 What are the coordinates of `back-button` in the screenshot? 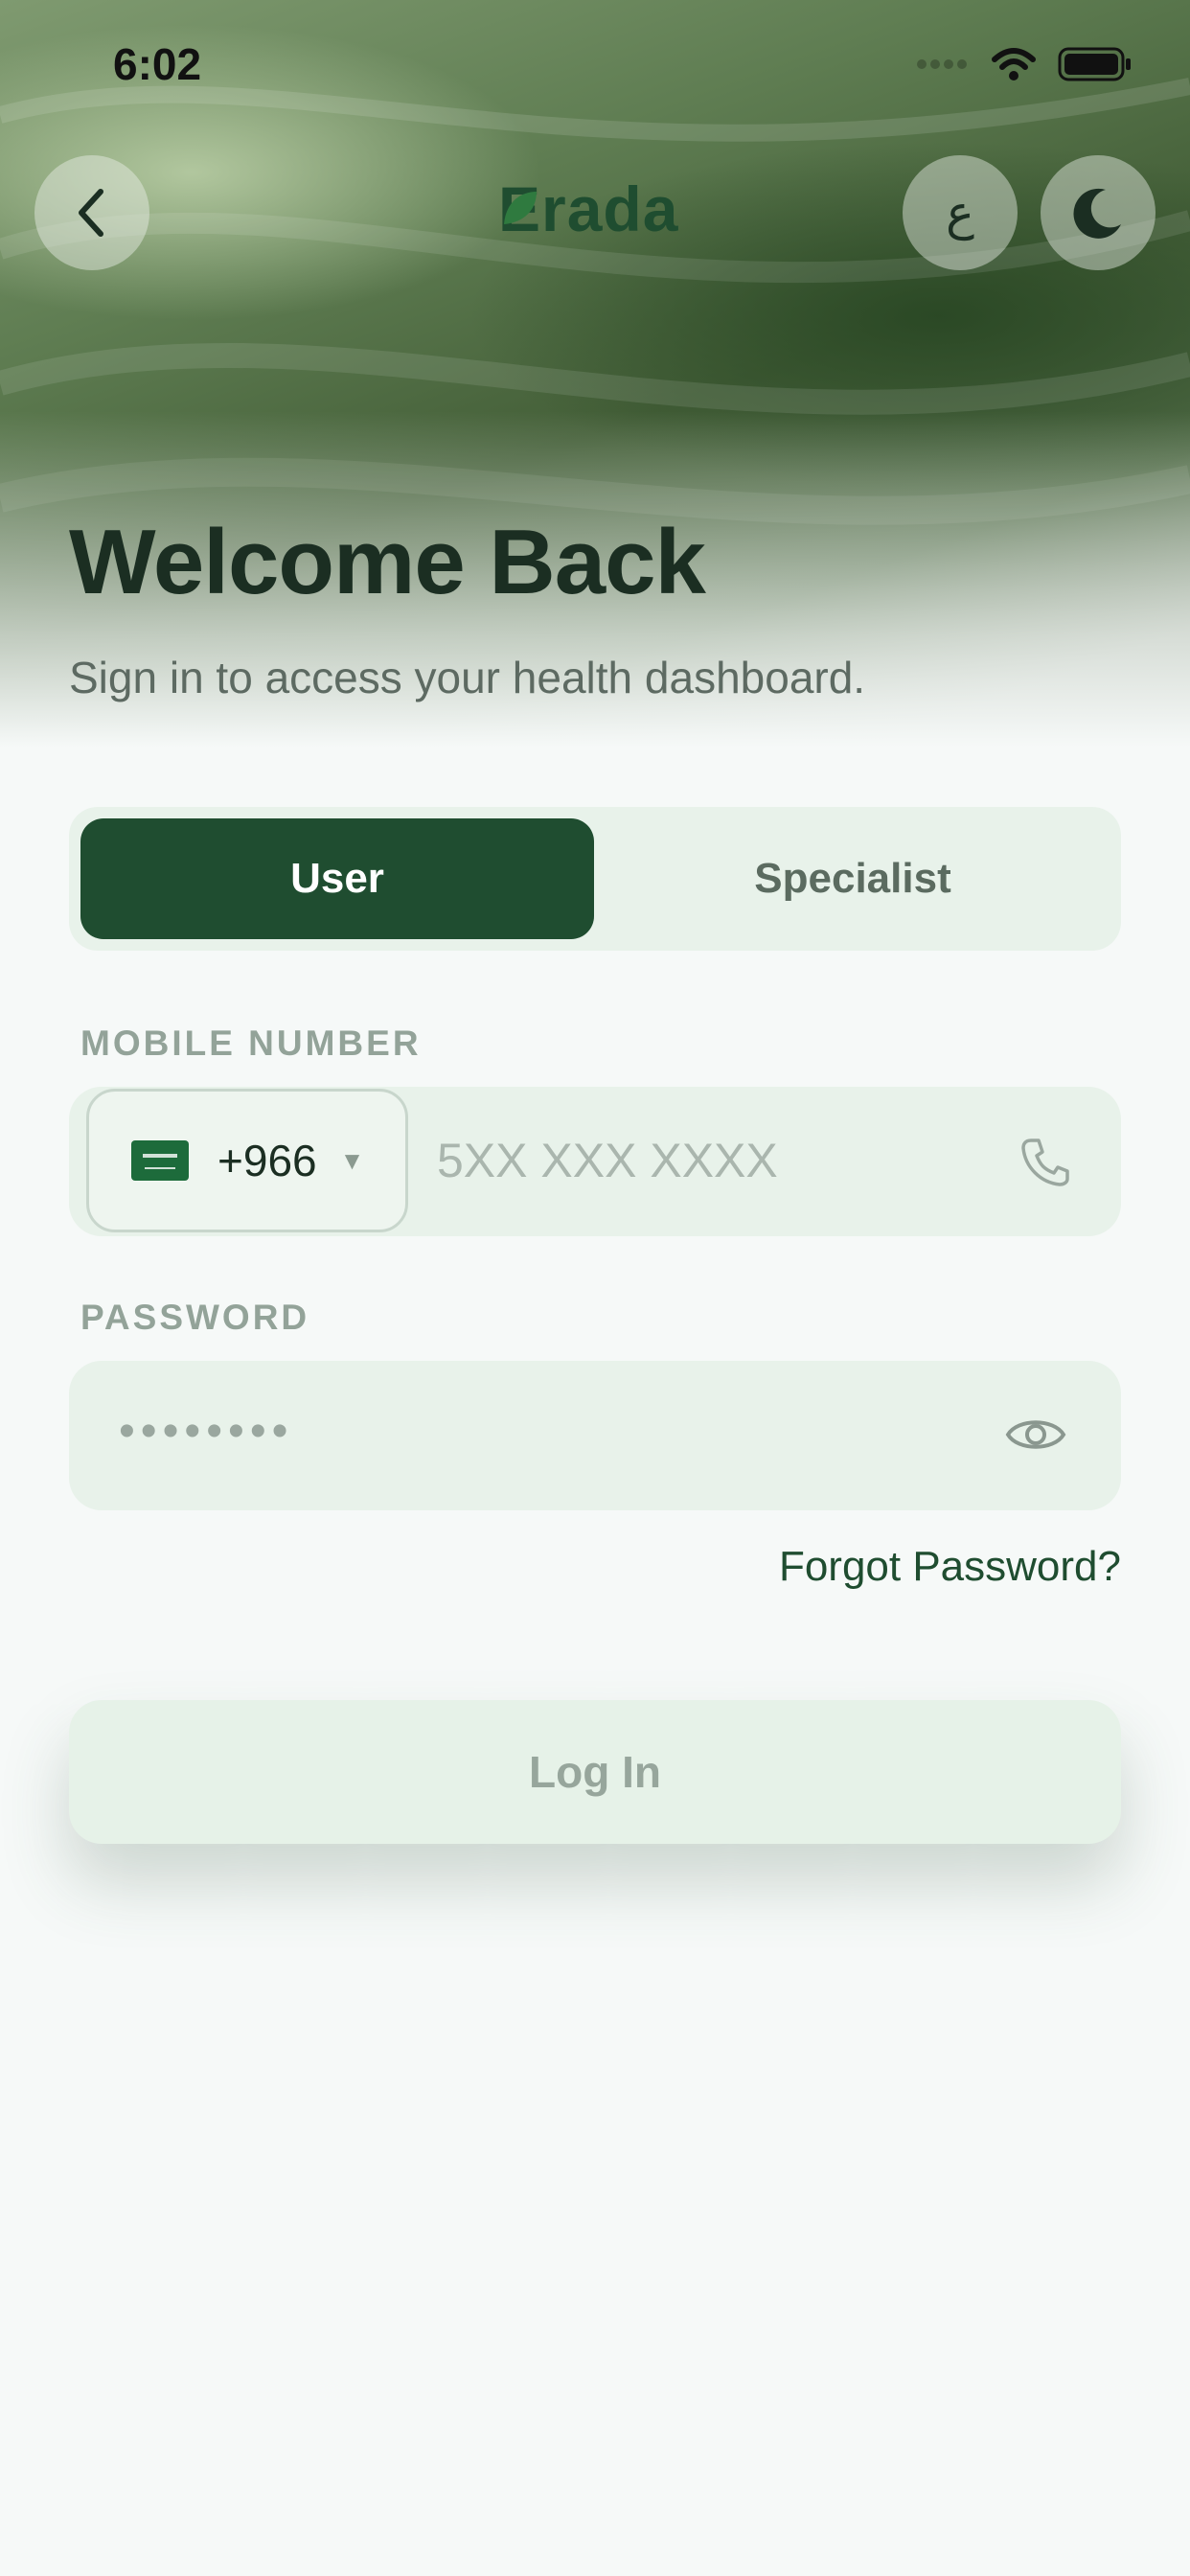 It's located at (91, 212).